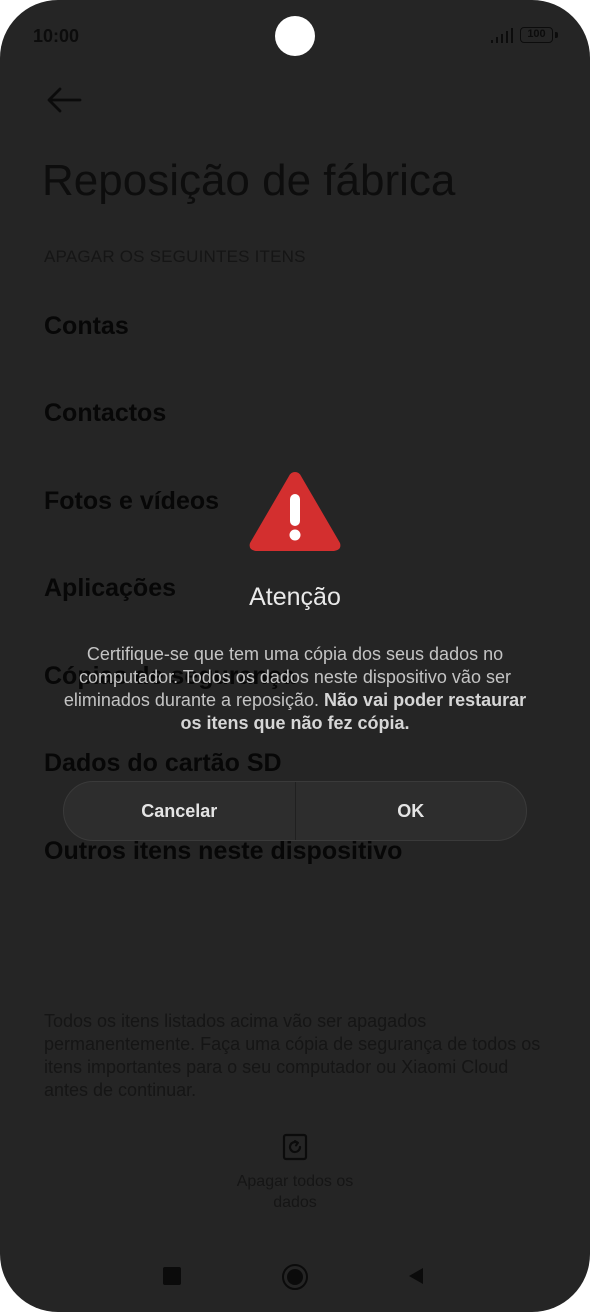 The width and height of the screenshot is (590, 1312). I want to click on signal-icon, so click(502, 35).